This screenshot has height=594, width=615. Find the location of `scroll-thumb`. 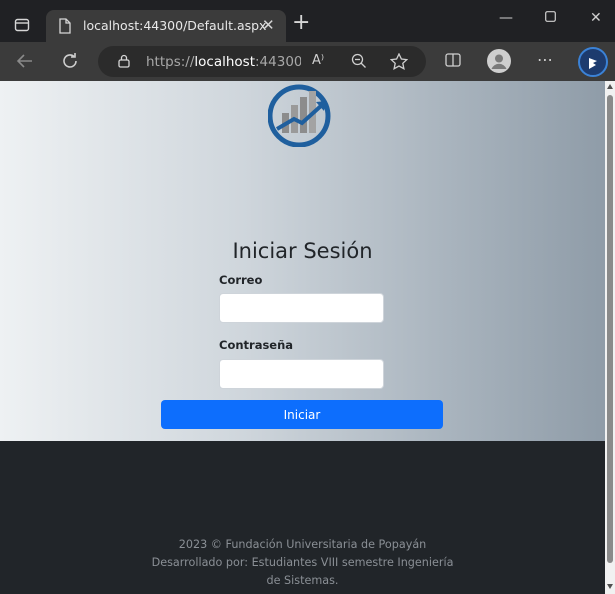

scroll-thumb is located at coordinates (610, 329).